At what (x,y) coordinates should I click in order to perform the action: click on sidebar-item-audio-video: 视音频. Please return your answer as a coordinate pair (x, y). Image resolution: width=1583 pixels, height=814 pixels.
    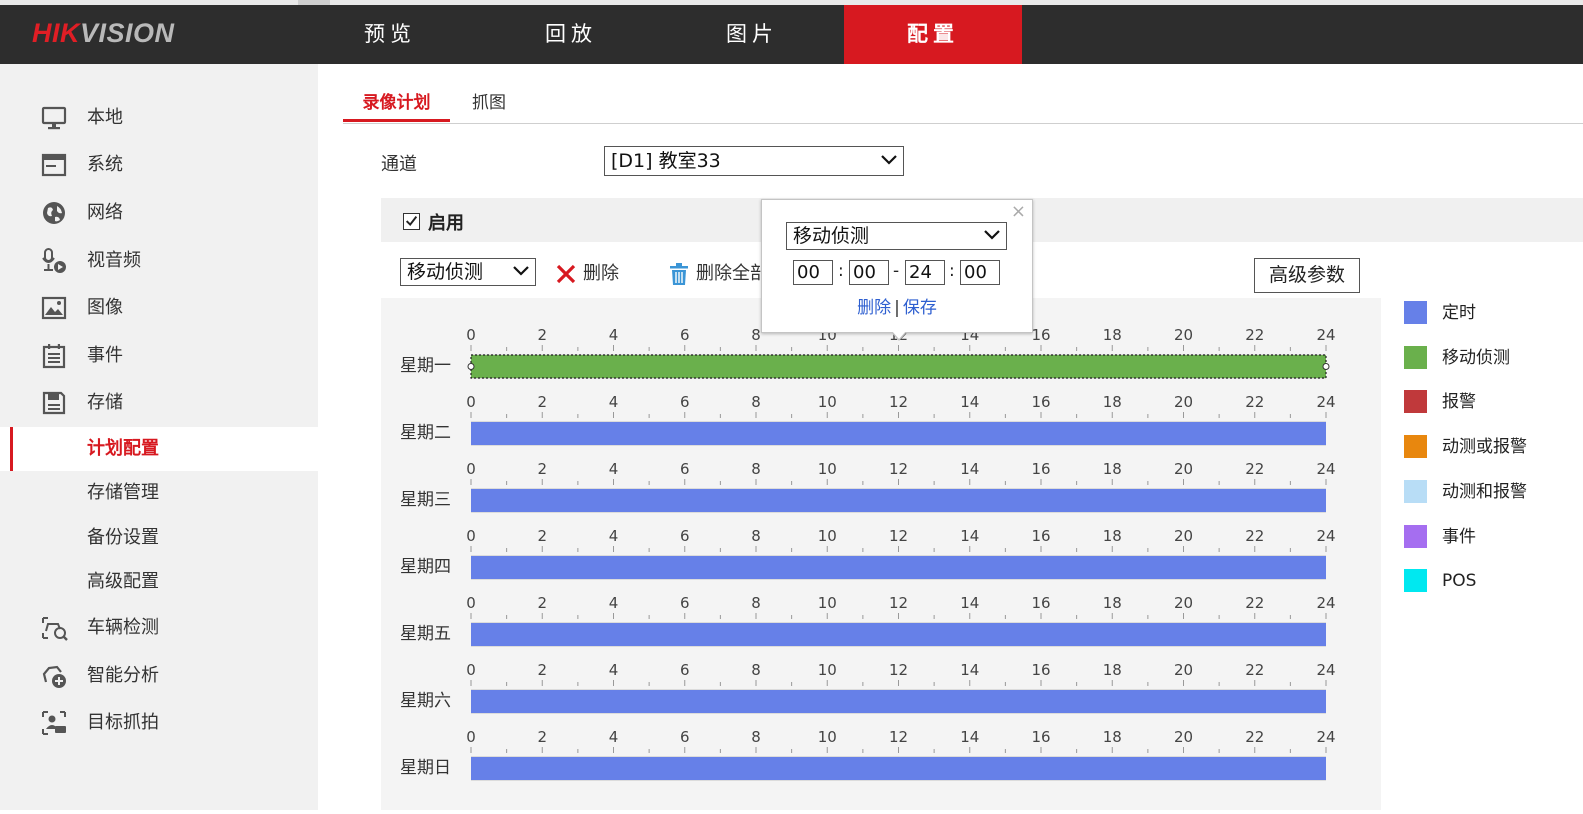
    Looking at the image, I should click on (159, 261).